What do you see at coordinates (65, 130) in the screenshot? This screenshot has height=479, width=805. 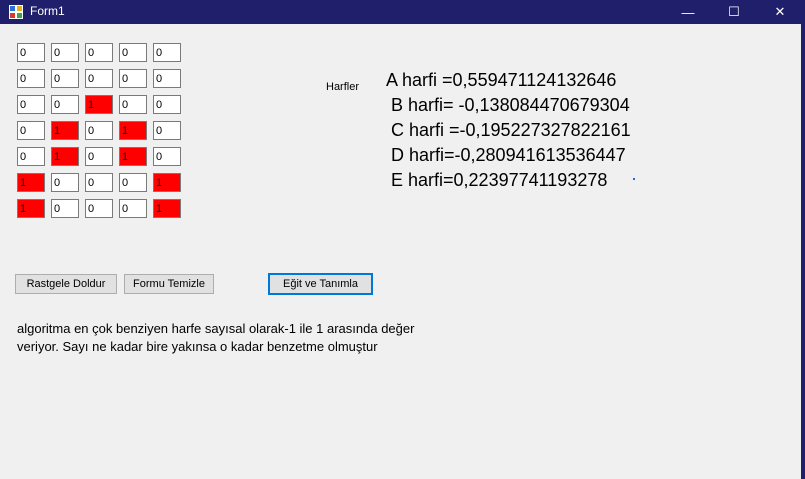 I see `grid-cell-r4-c2` at bounding box center [65, 130].